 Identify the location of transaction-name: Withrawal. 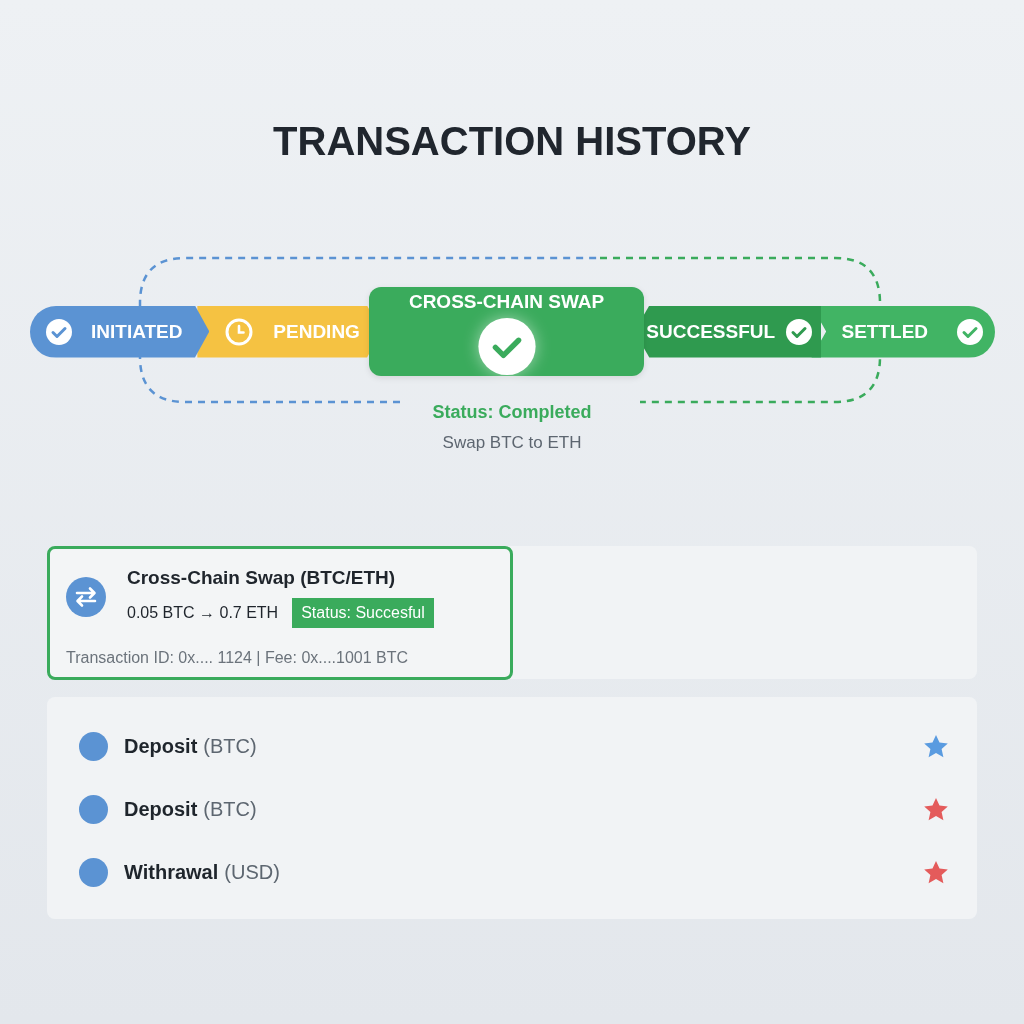
(171, 872).